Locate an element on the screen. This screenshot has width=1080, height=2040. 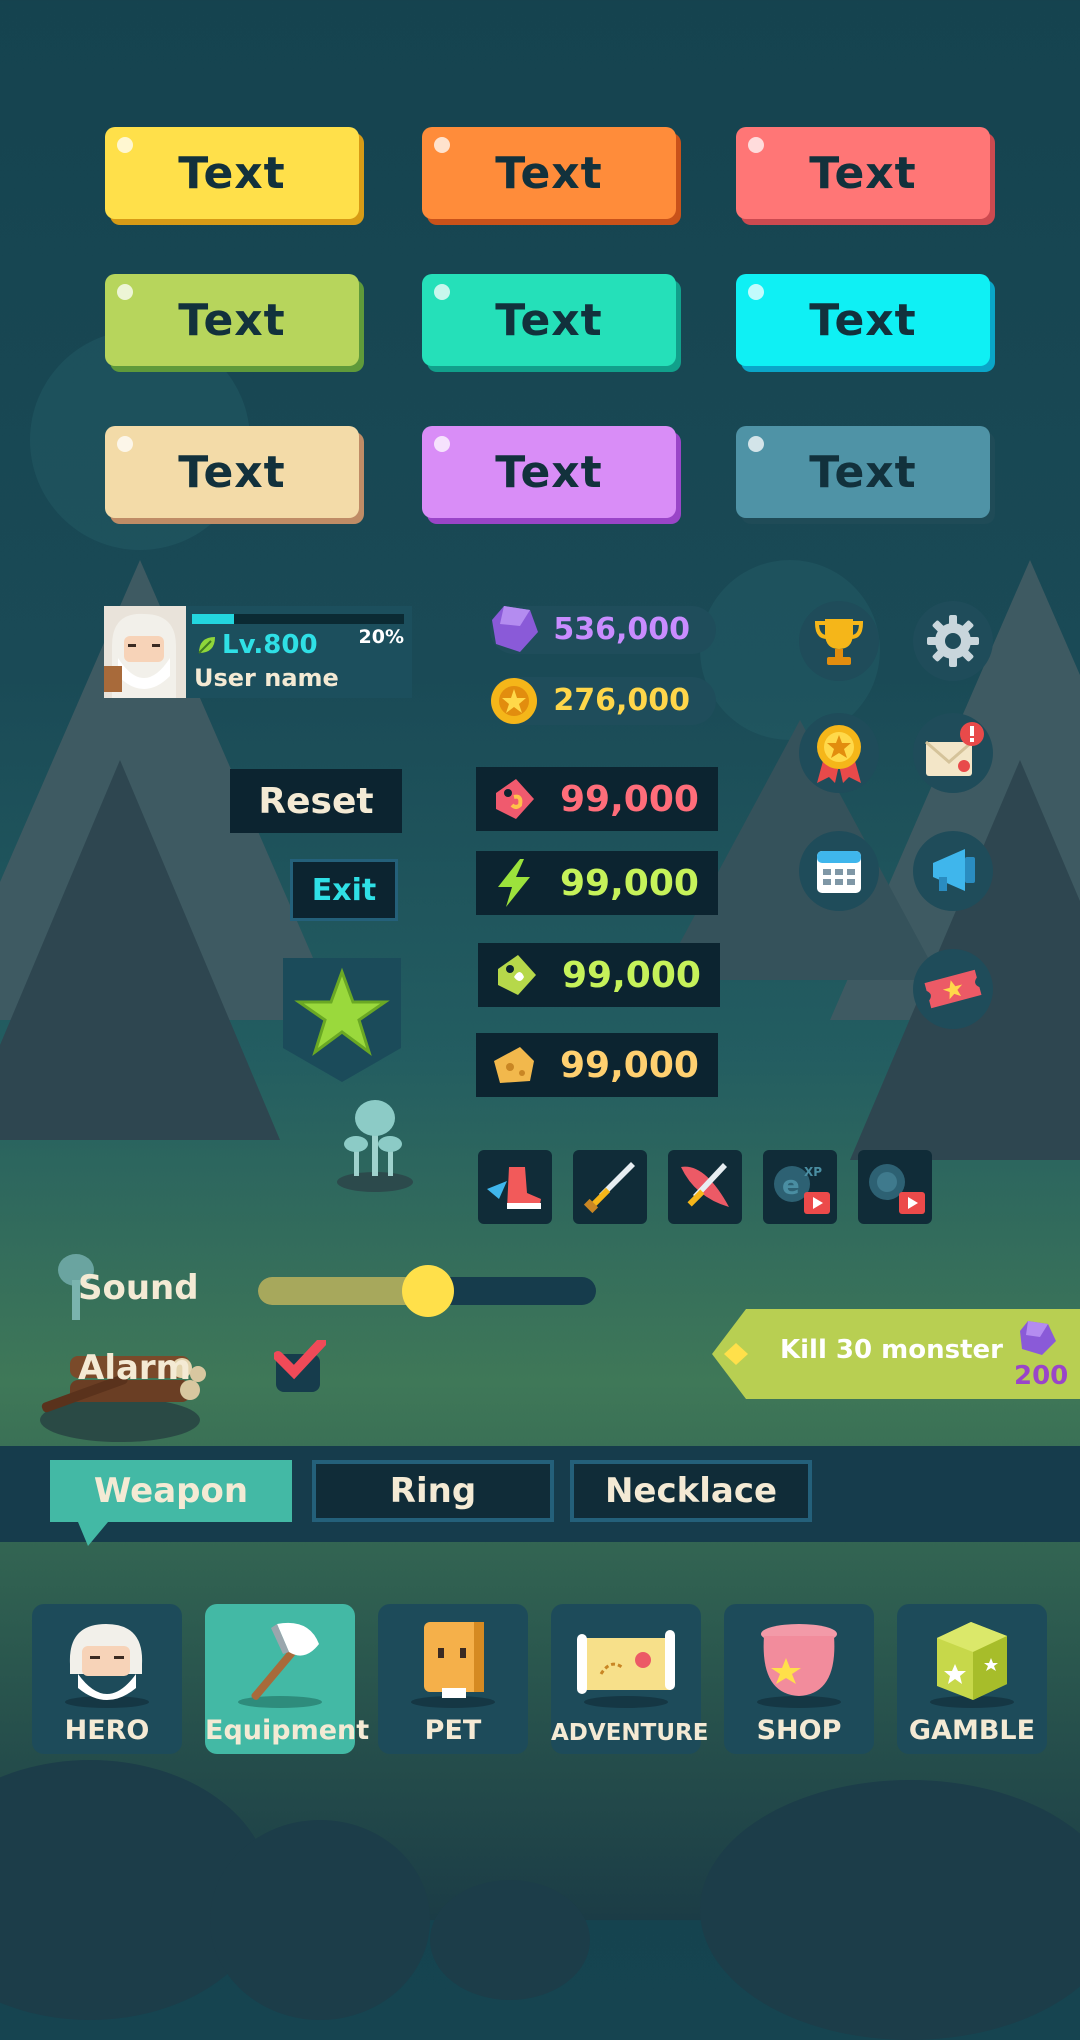
megaphone-icon is located at coordinates (954, 870).